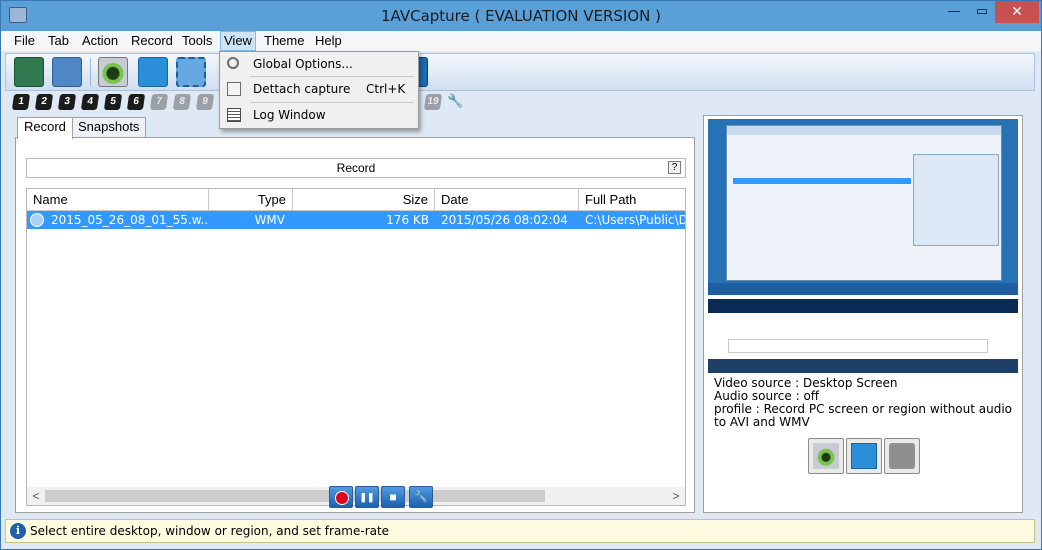  Describe the element at coordinates (100, 41) in the screenshot. I see `menu-action: Action` at that location.